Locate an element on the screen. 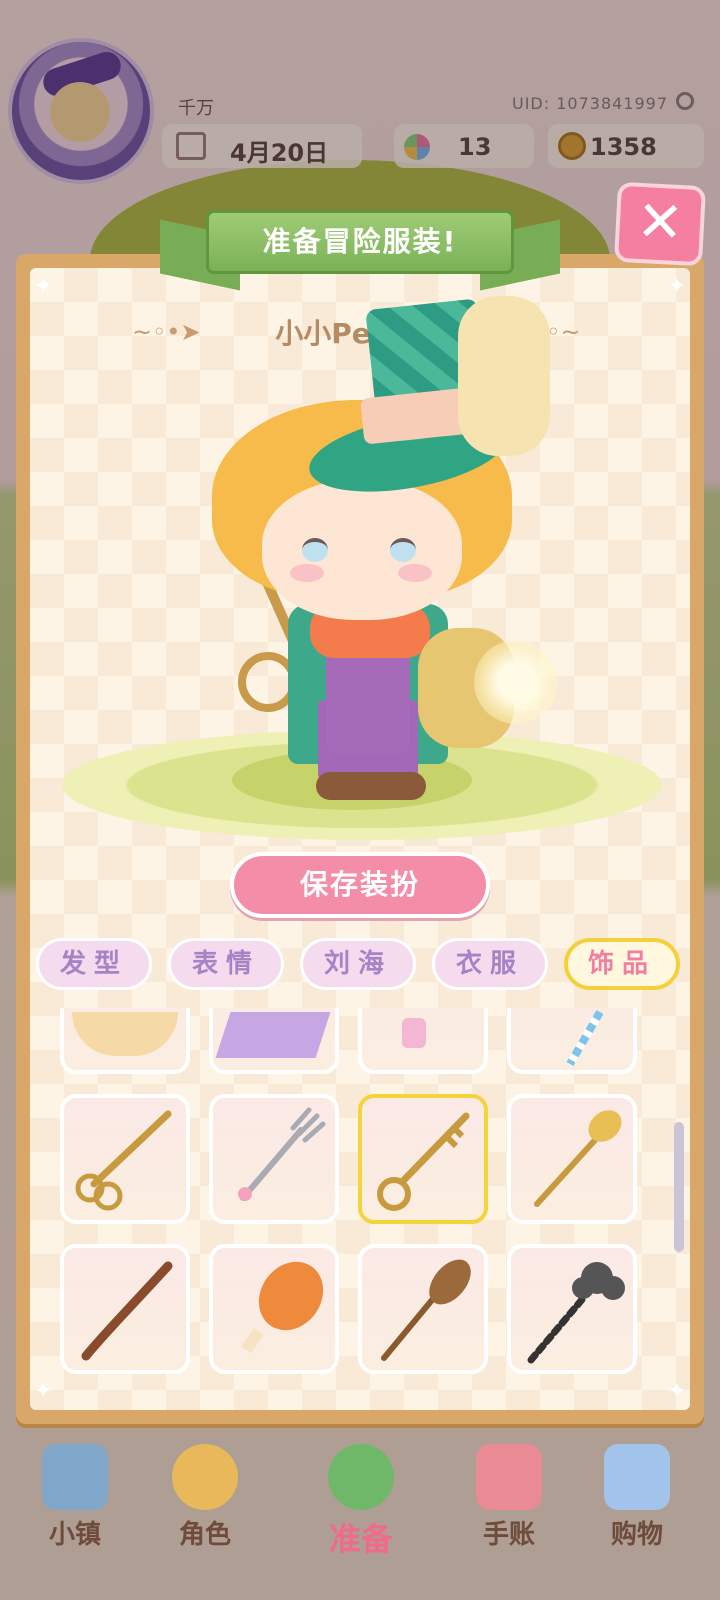 The height and width of the screenshot is (1600, 720). cloud-wand-icon is located at coordinates (576, 1313).